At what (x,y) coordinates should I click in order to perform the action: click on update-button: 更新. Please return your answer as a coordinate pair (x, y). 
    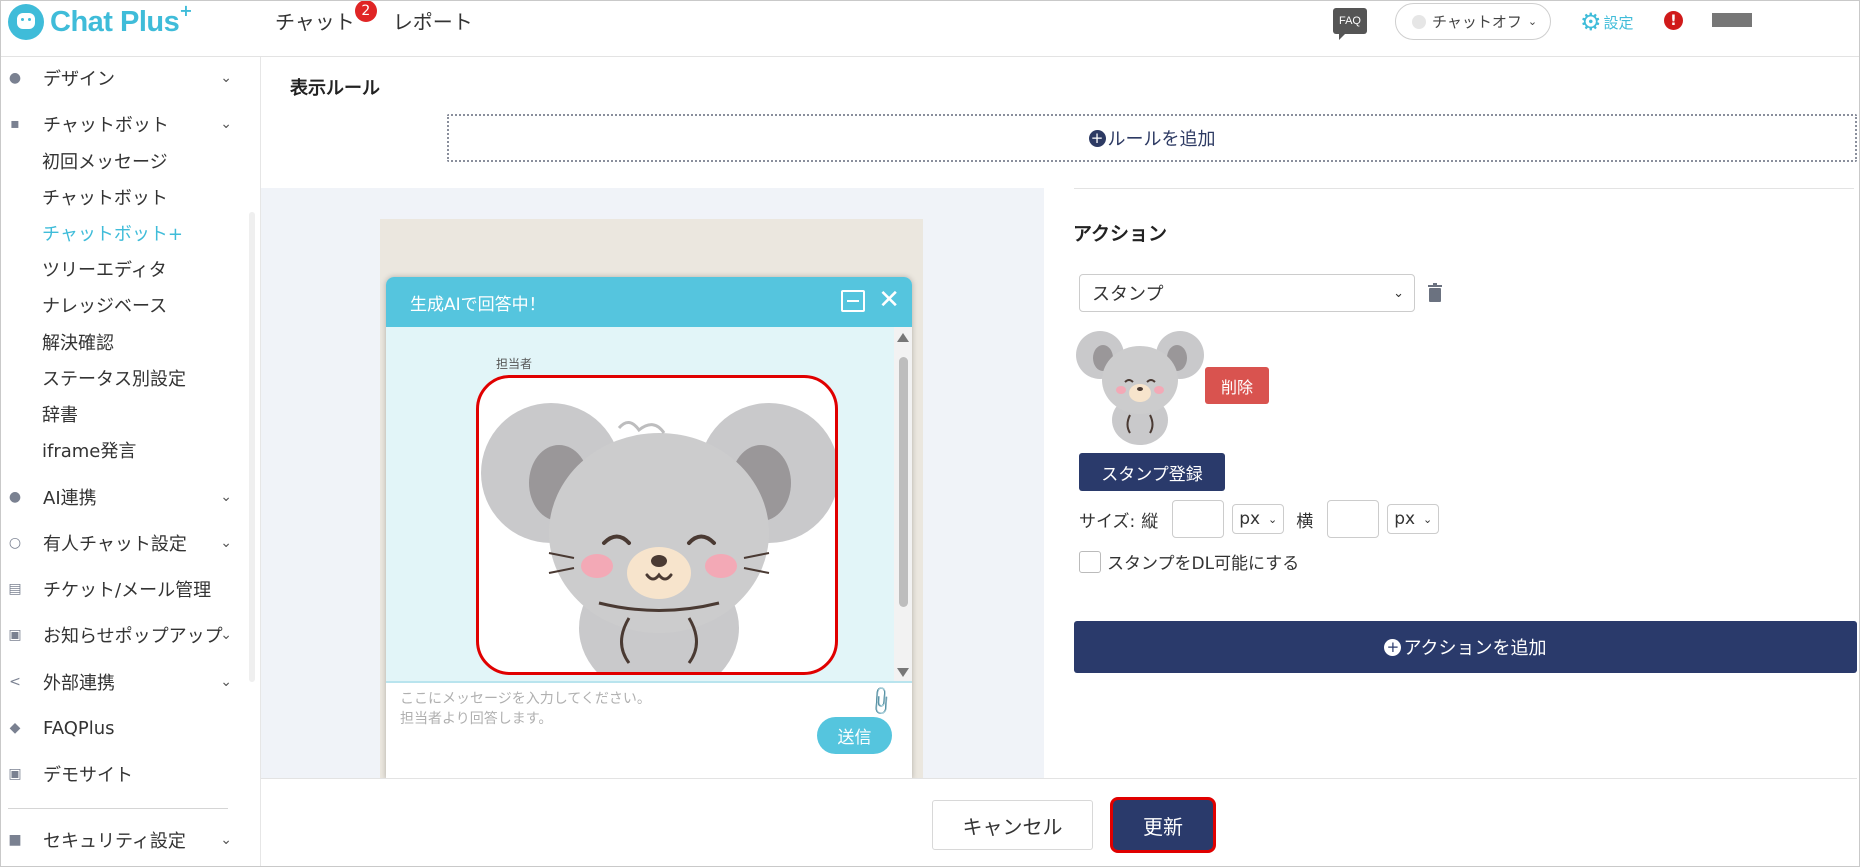
    Looking at the image, I should click on (1163, 825).